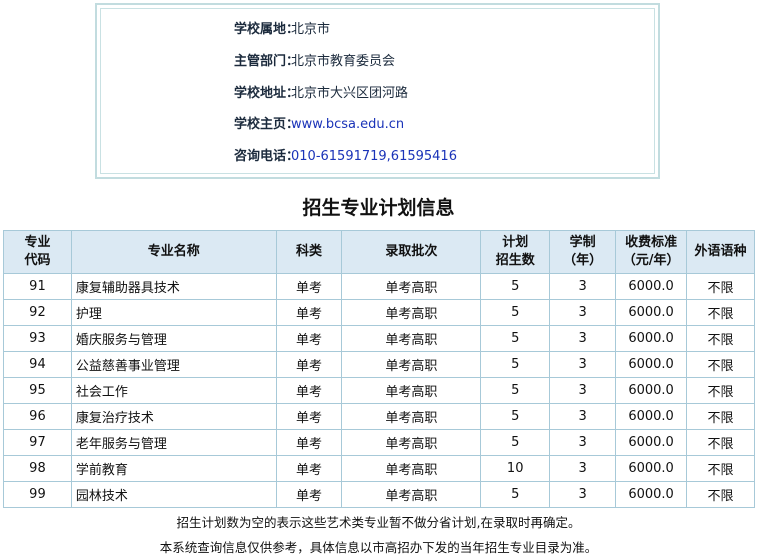 The height and width of the screenshot is (558, 757). I want to click on column-header: 计划 招生数, so click(515, 252).